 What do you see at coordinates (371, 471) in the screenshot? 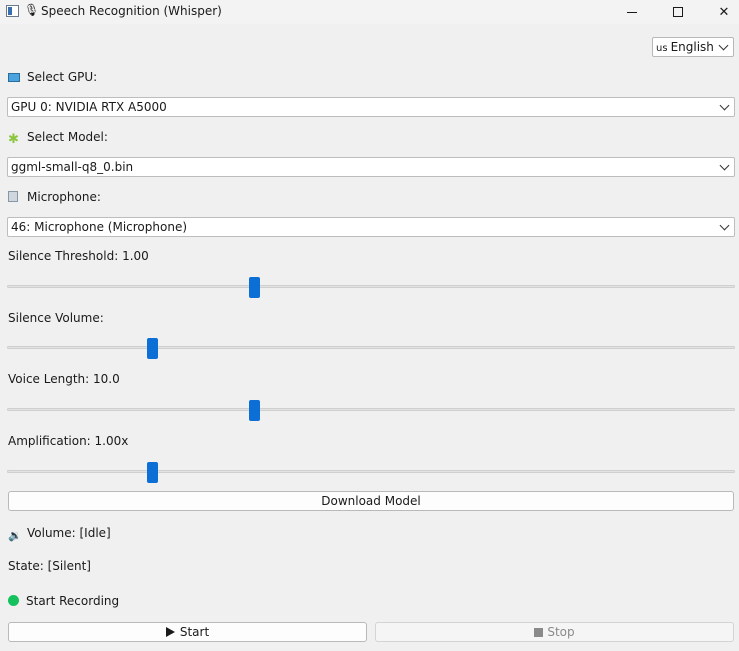
I see `amplification-slider` at bounding box center [371, 471].